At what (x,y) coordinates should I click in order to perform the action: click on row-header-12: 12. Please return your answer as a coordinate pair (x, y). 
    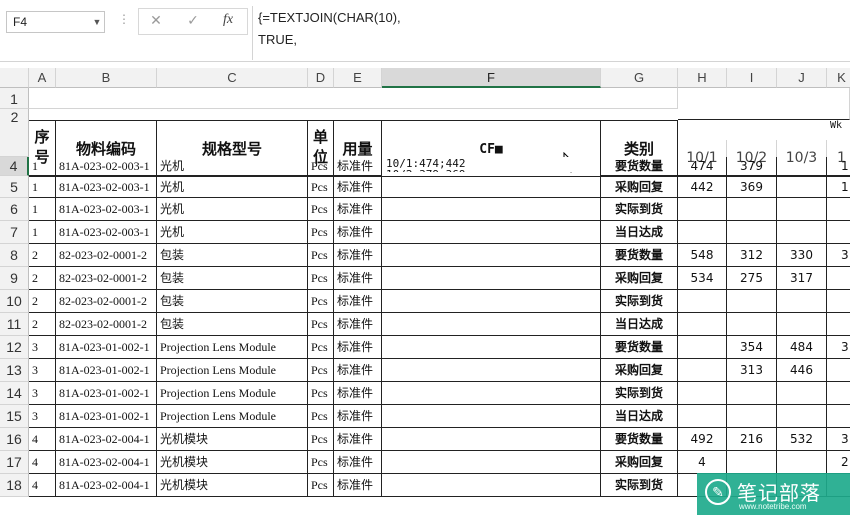
    Looking at the image, I should click on (14, 347).